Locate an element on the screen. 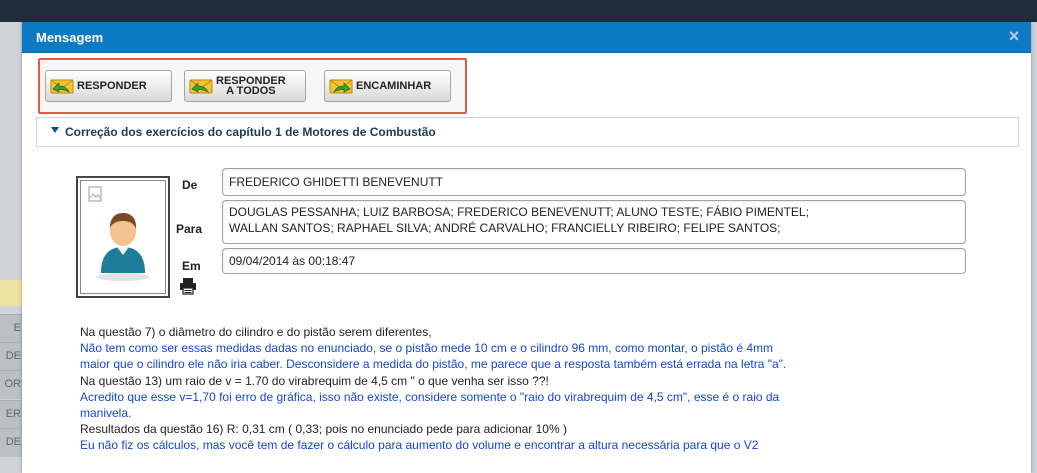  from-label: De is located at coordinates (190, 185).